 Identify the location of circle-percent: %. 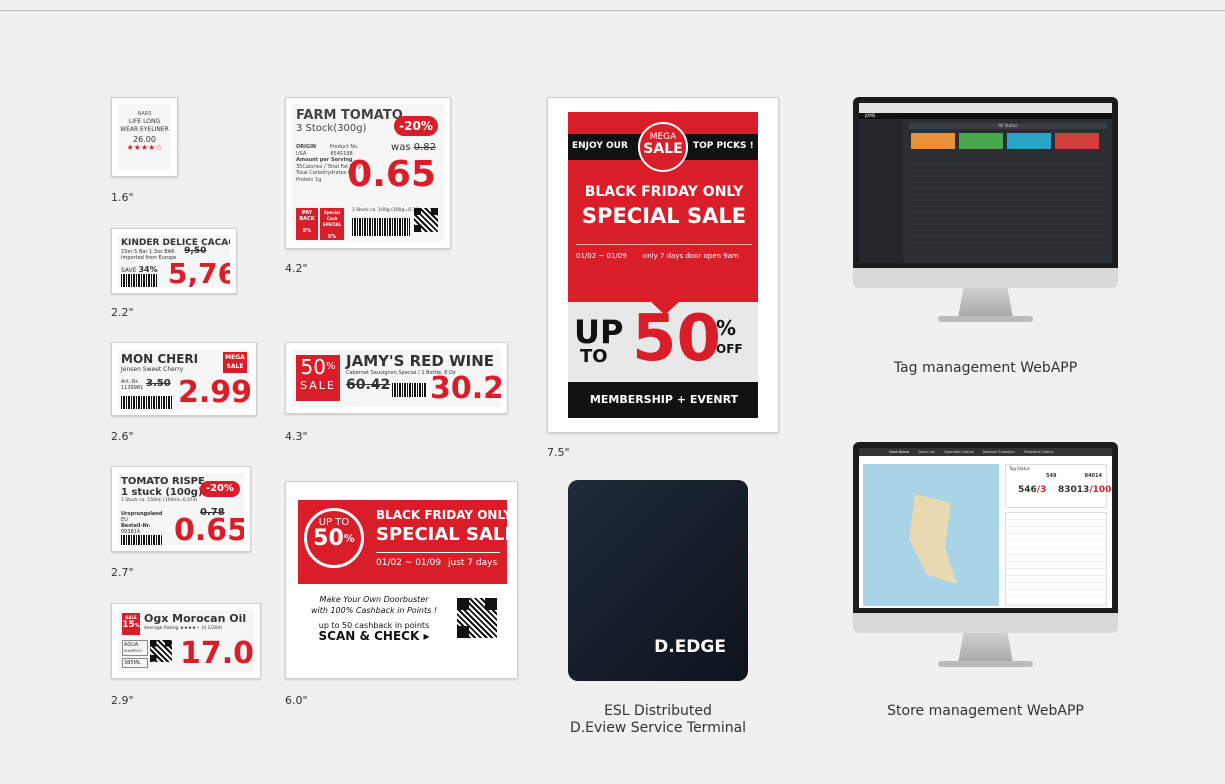
(349, 538).